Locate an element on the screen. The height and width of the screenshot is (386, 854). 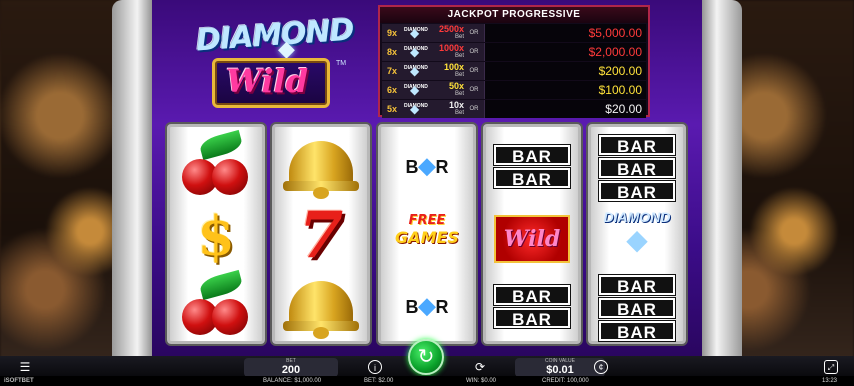
seven-symbol: 7 is located at coordinates (321, 236).